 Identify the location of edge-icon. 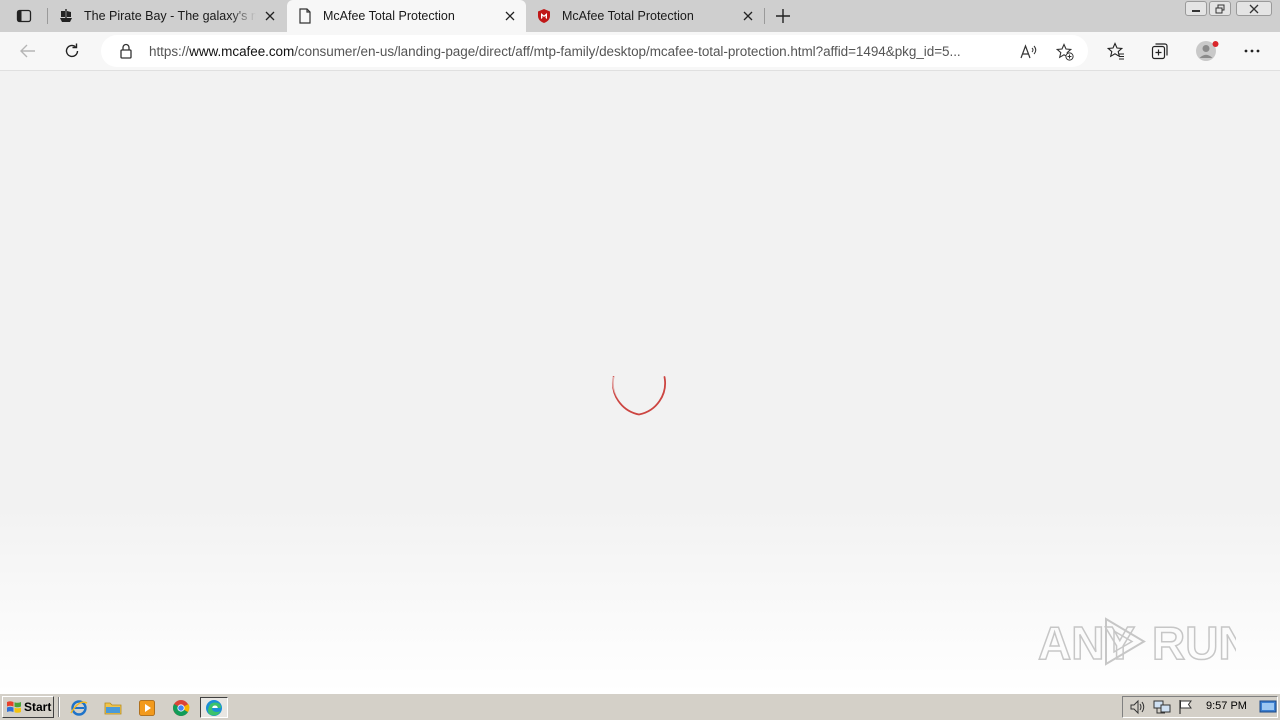
(214, 707).